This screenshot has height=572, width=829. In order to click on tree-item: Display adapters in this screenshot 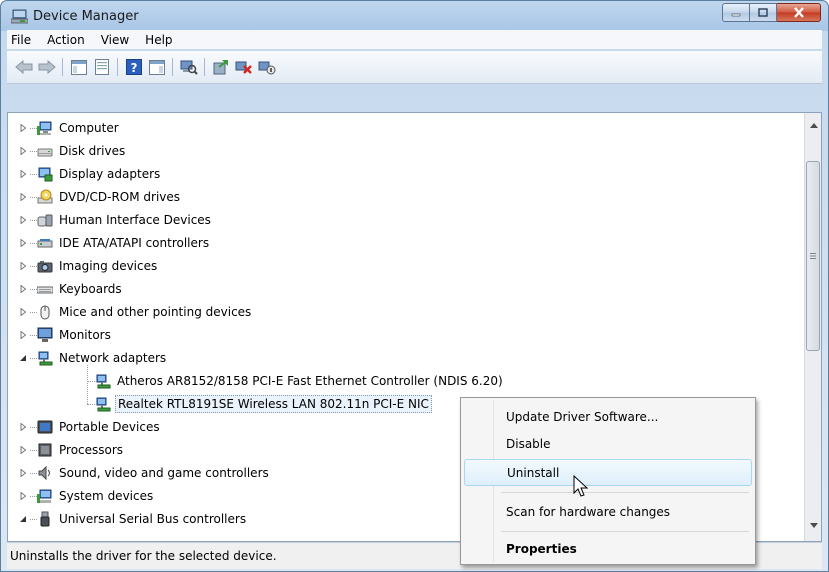, I will do `click(90, 174)`.